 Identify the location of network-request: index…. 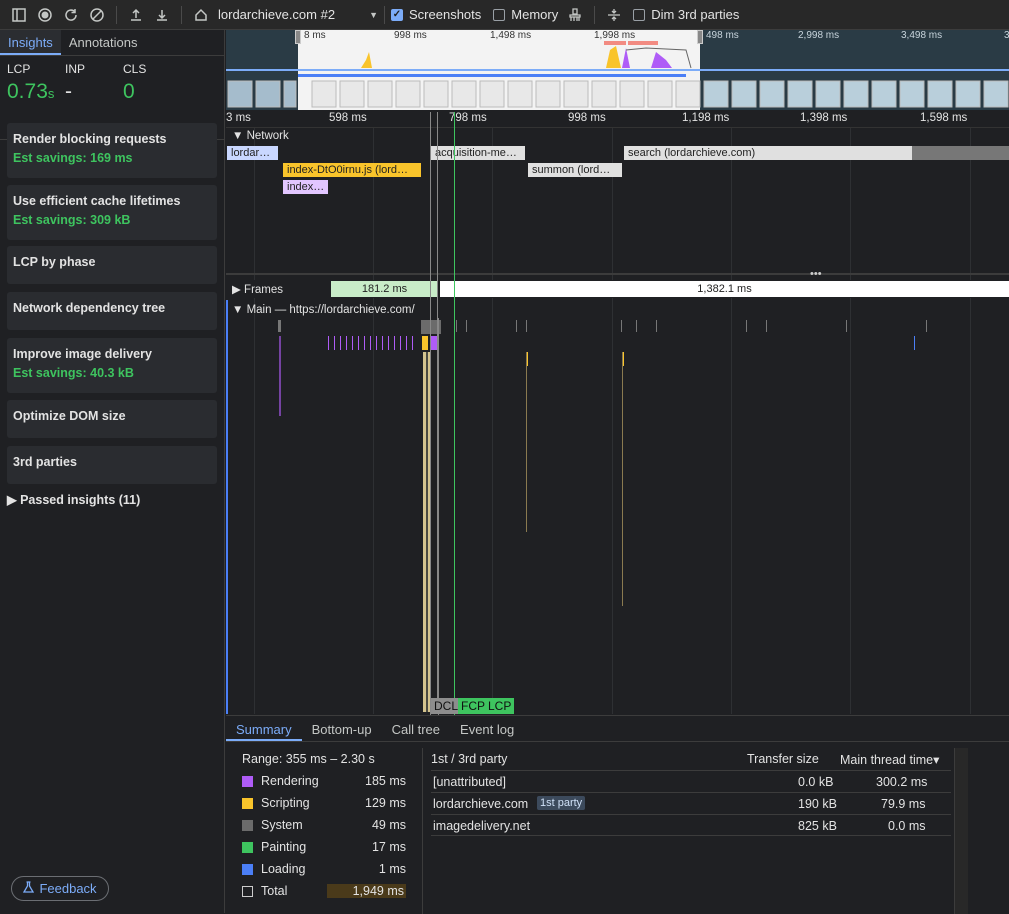
(305, 187).